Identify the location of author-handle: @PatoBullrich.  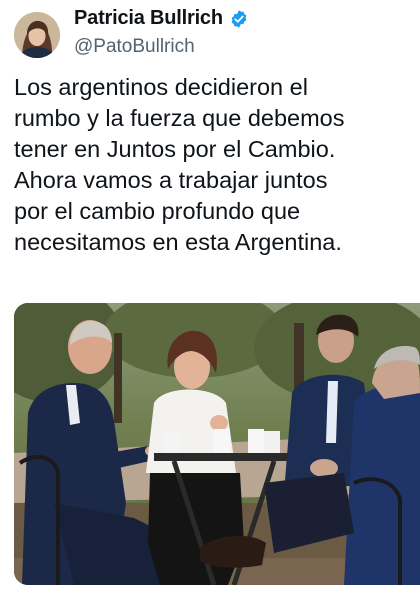
(134, 47).